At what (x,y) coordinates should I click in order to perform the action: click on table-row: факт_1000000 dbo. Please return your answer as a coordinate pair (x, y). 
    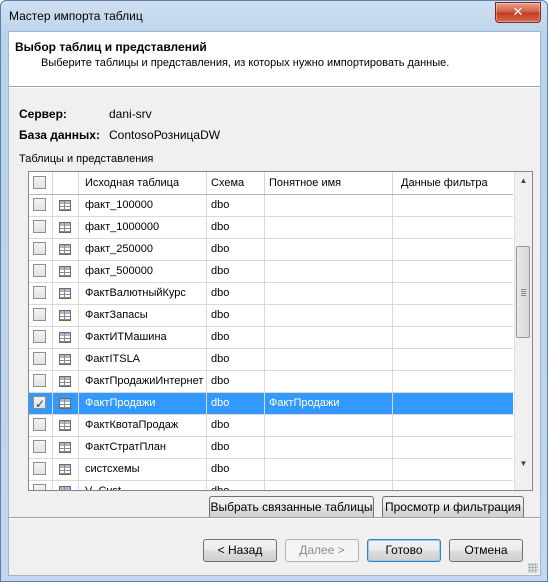
    Looking at the image, I should click on (271, 228).